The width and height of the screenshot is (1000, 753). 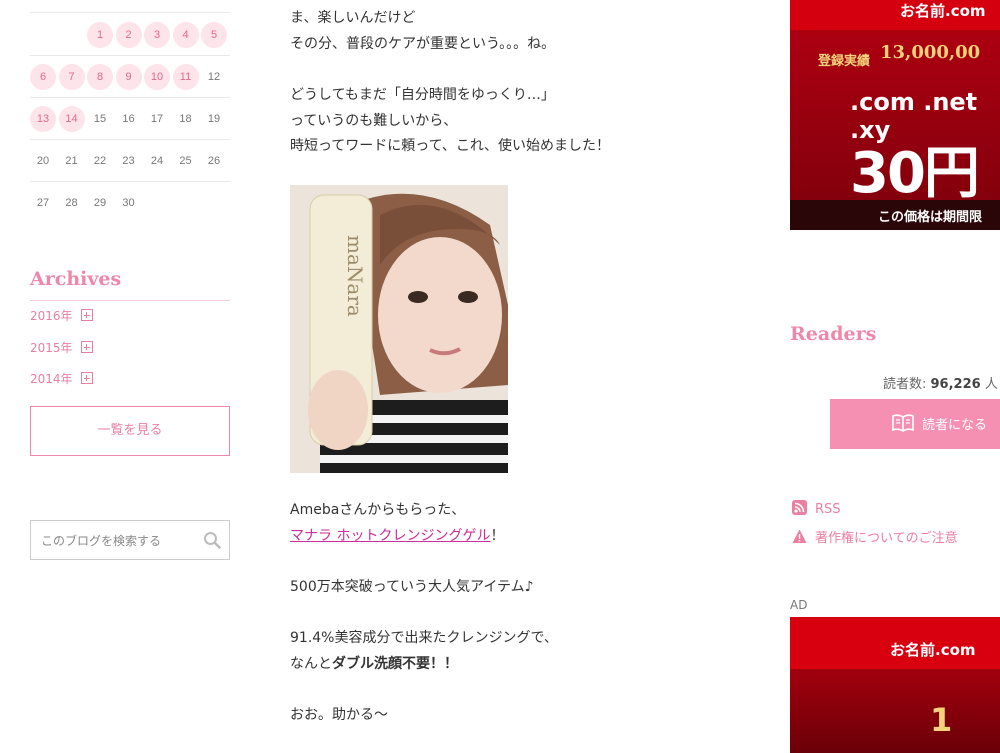 I want to click on post-text: 91.4%美容成分で出来たクレンジングで、, so click(x=424, y=638).